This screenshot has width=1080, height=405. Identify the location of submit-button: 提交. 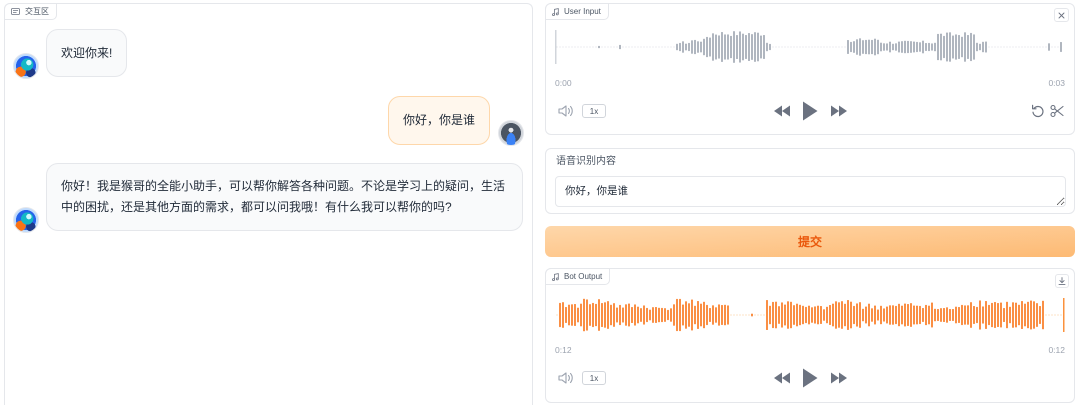
(810, 241).